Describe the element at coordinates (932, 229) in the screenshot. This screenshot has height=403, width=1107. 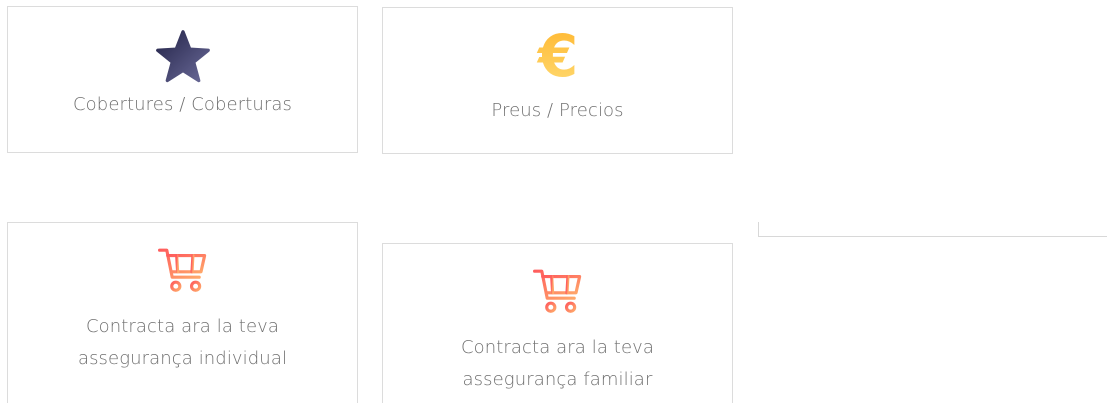
I see `divider` at that location.